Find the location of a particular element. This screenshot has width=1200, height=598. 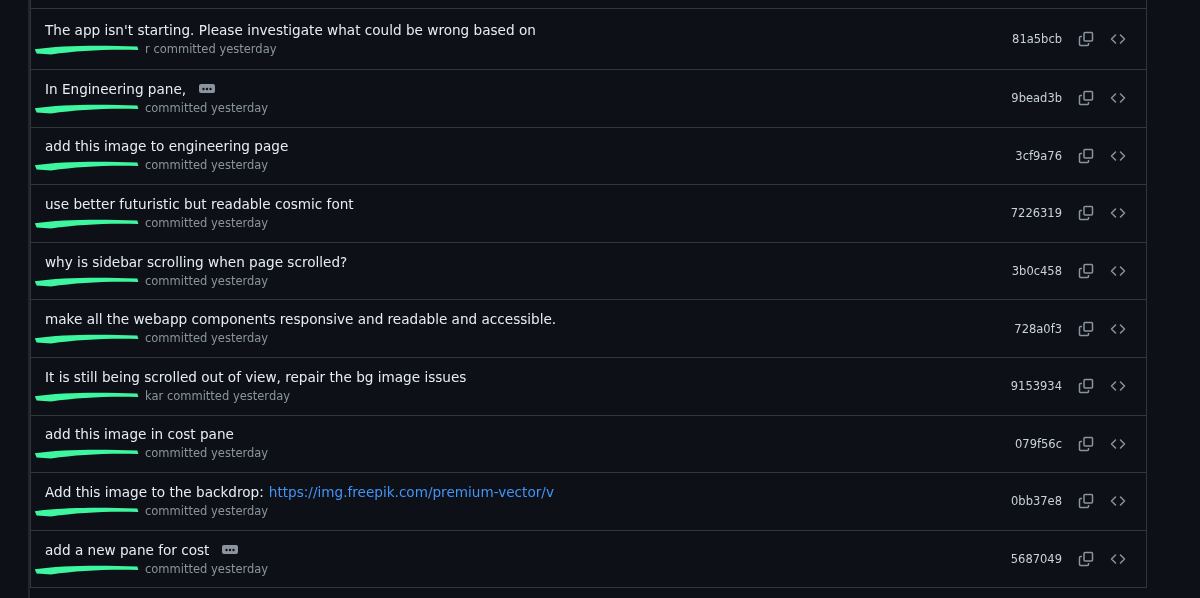

commit-sha: 9153934 is located at coordinates (1036, 386).